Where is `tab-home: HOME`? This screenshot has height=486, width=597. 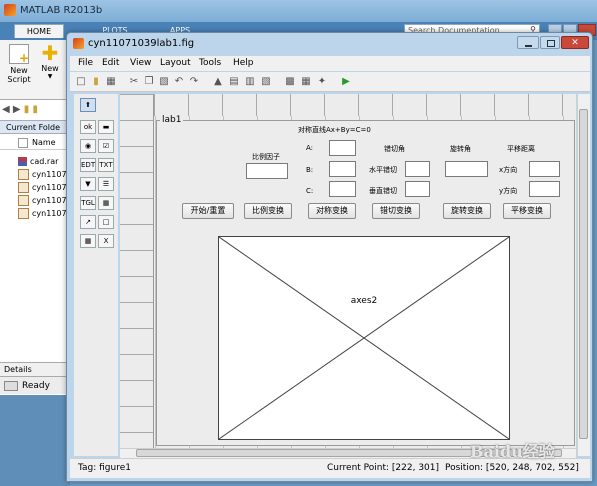
tab-home: HOME is located at coordinates (39, 31).